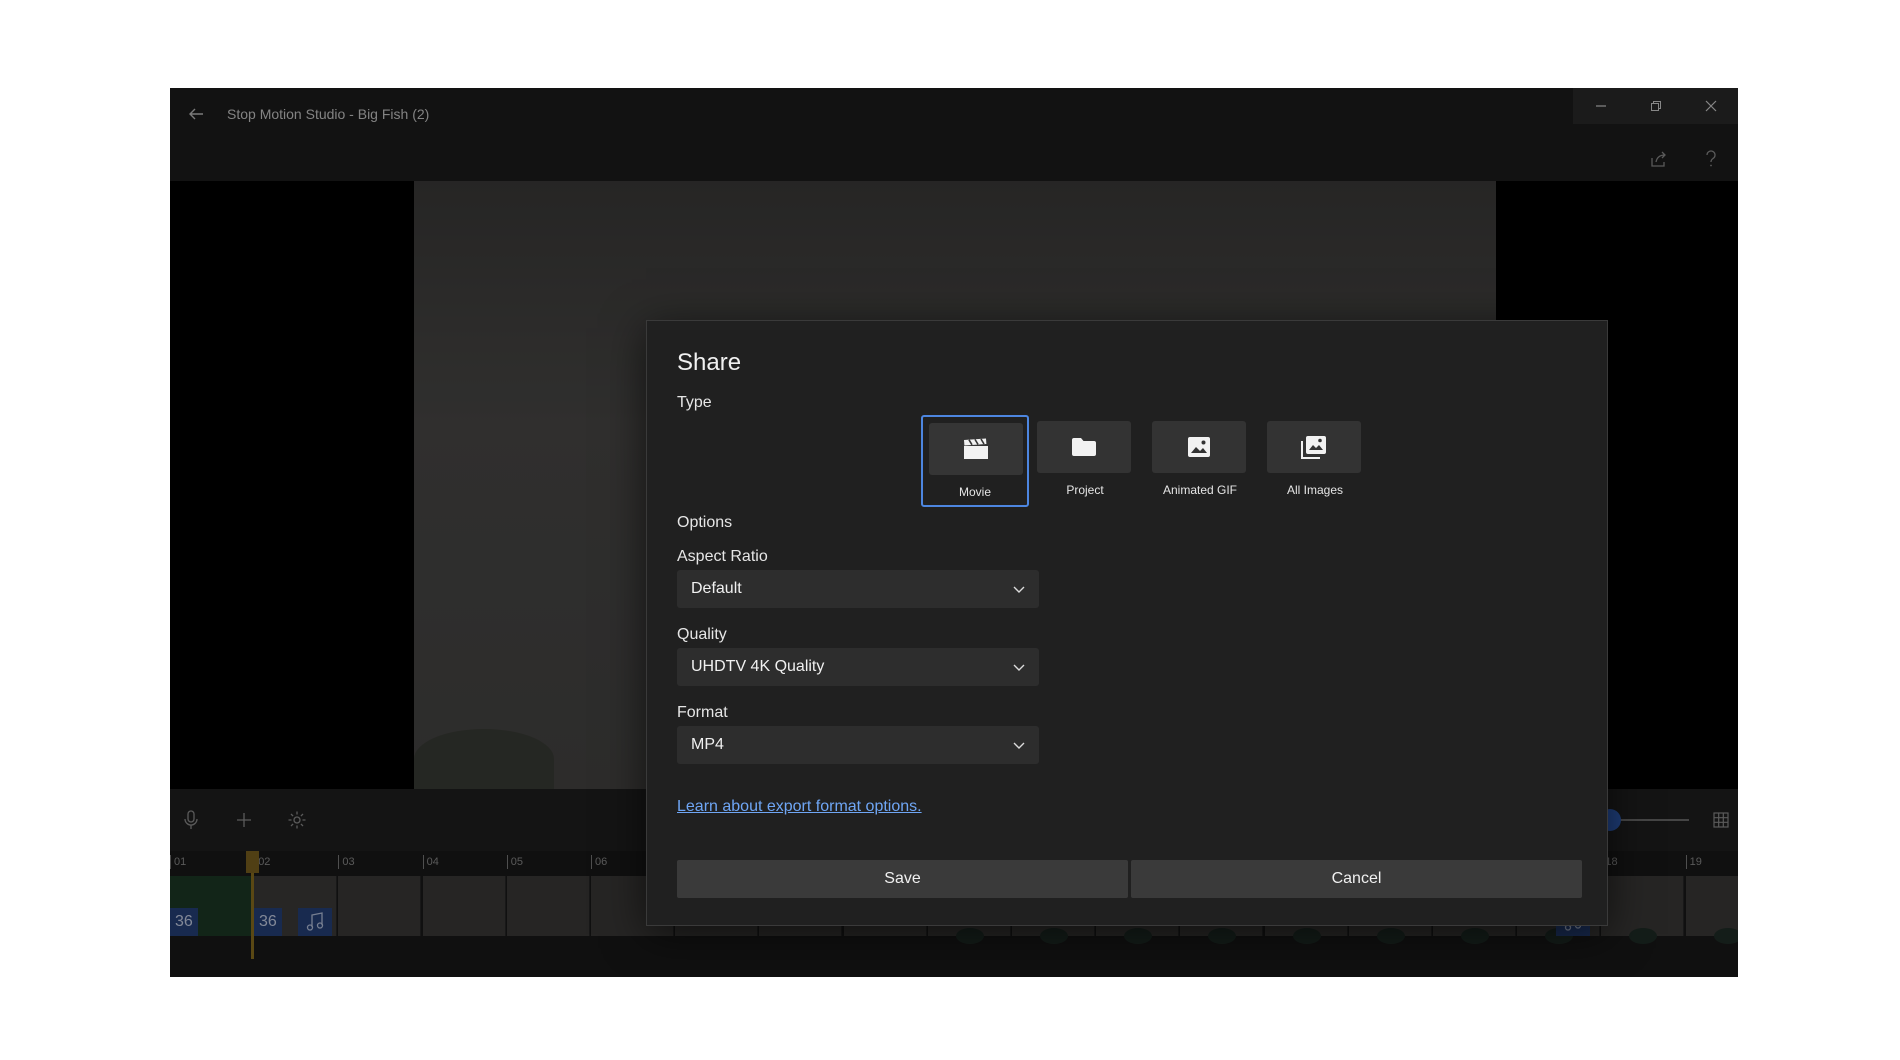 This screenshot has height=1060, width=1900. Describe the element at coordinates (1314, 447) in the screenshot. I see `image-stack-icon` at that location.